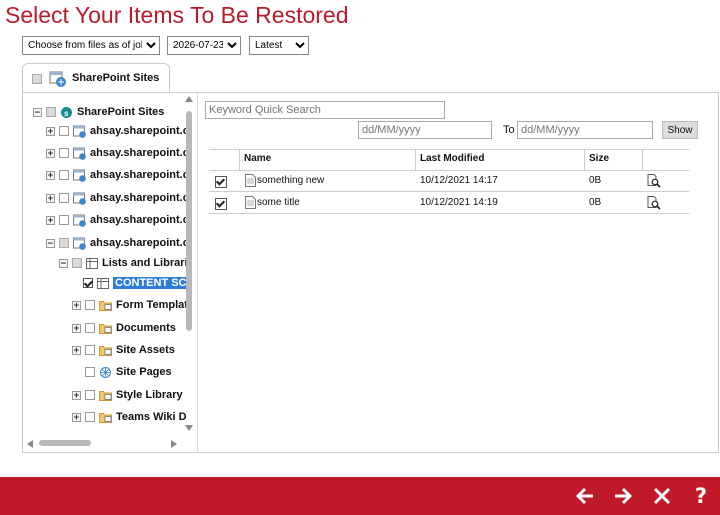 The image size is (720, 515). Describe the element at coordinates (449, 181) in the screenshot. I see `table-row: something new 10/12/2021 14:17 0B` at that location.